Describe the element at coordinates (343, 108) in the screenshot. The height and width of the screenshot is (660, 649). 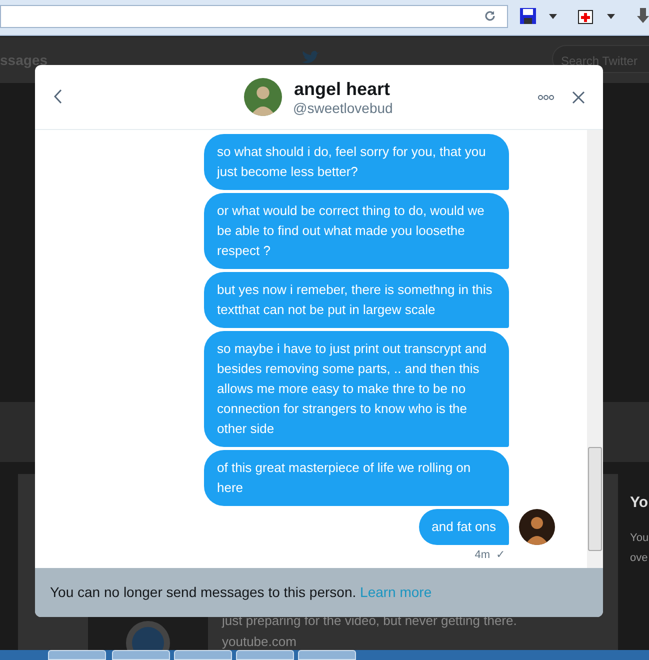
I see `contact-handle: @sweetlovebud` at that location.